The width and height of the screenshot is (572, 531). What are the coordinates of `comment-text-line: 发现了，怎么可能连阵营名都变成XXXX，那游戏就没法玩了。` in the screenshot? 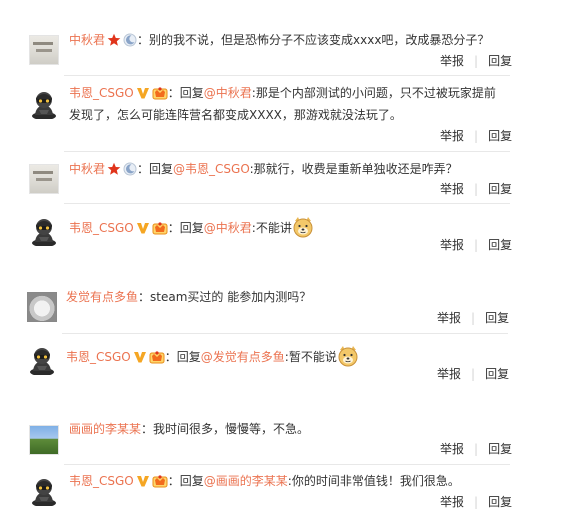 It's located at (235, 115).